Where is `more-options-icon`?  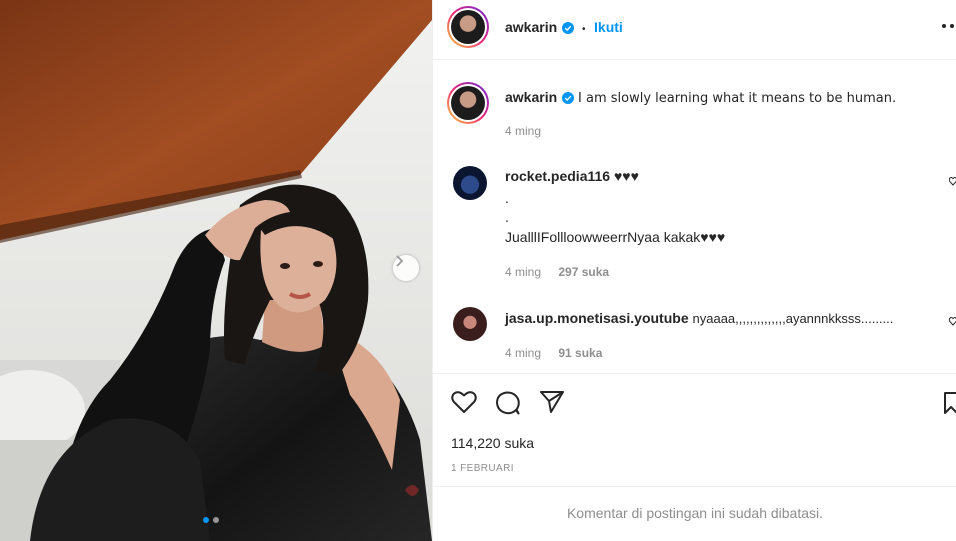
more-options-icon is located at coordinates (948, 28).